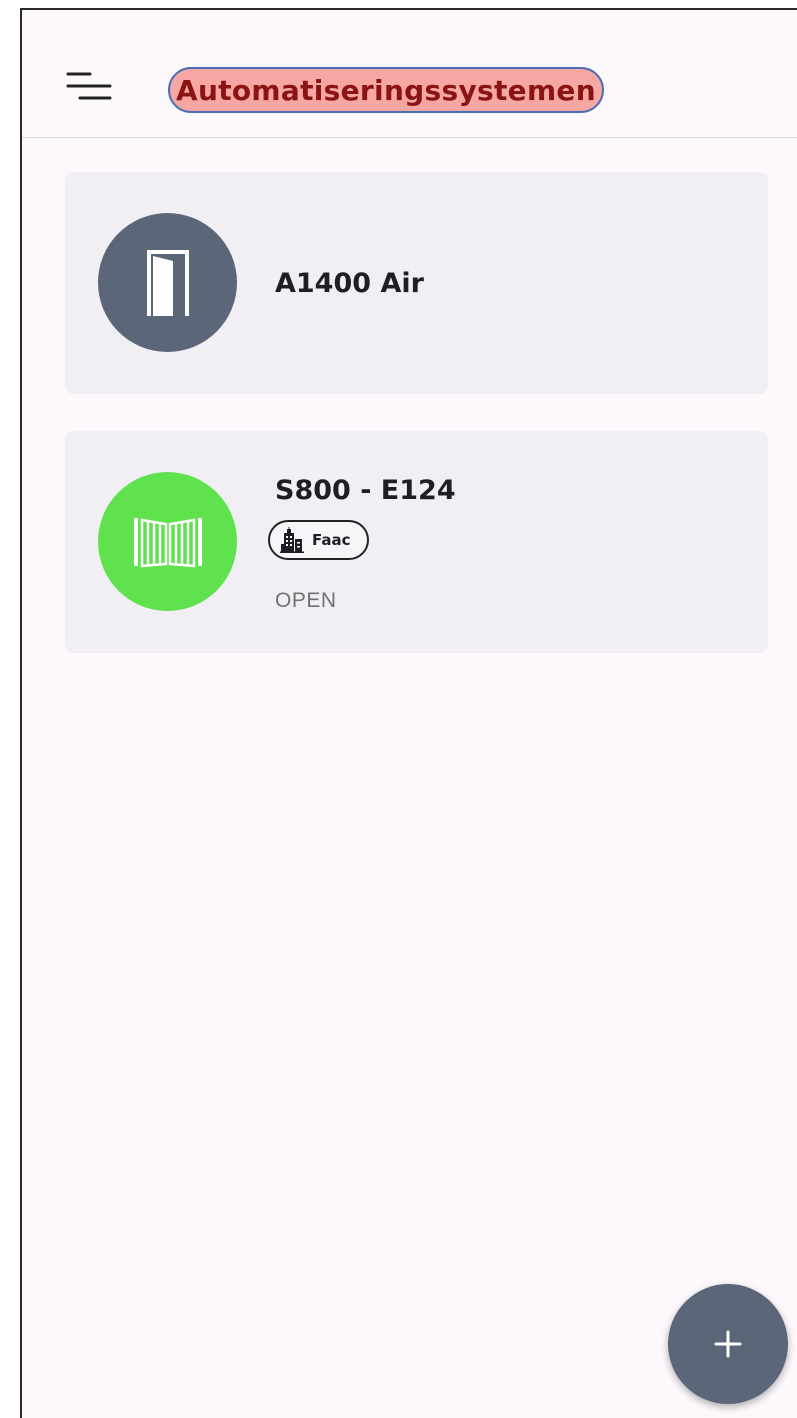 The image size is (797, 1418). I want to click on door-icon, so click(167, 282).